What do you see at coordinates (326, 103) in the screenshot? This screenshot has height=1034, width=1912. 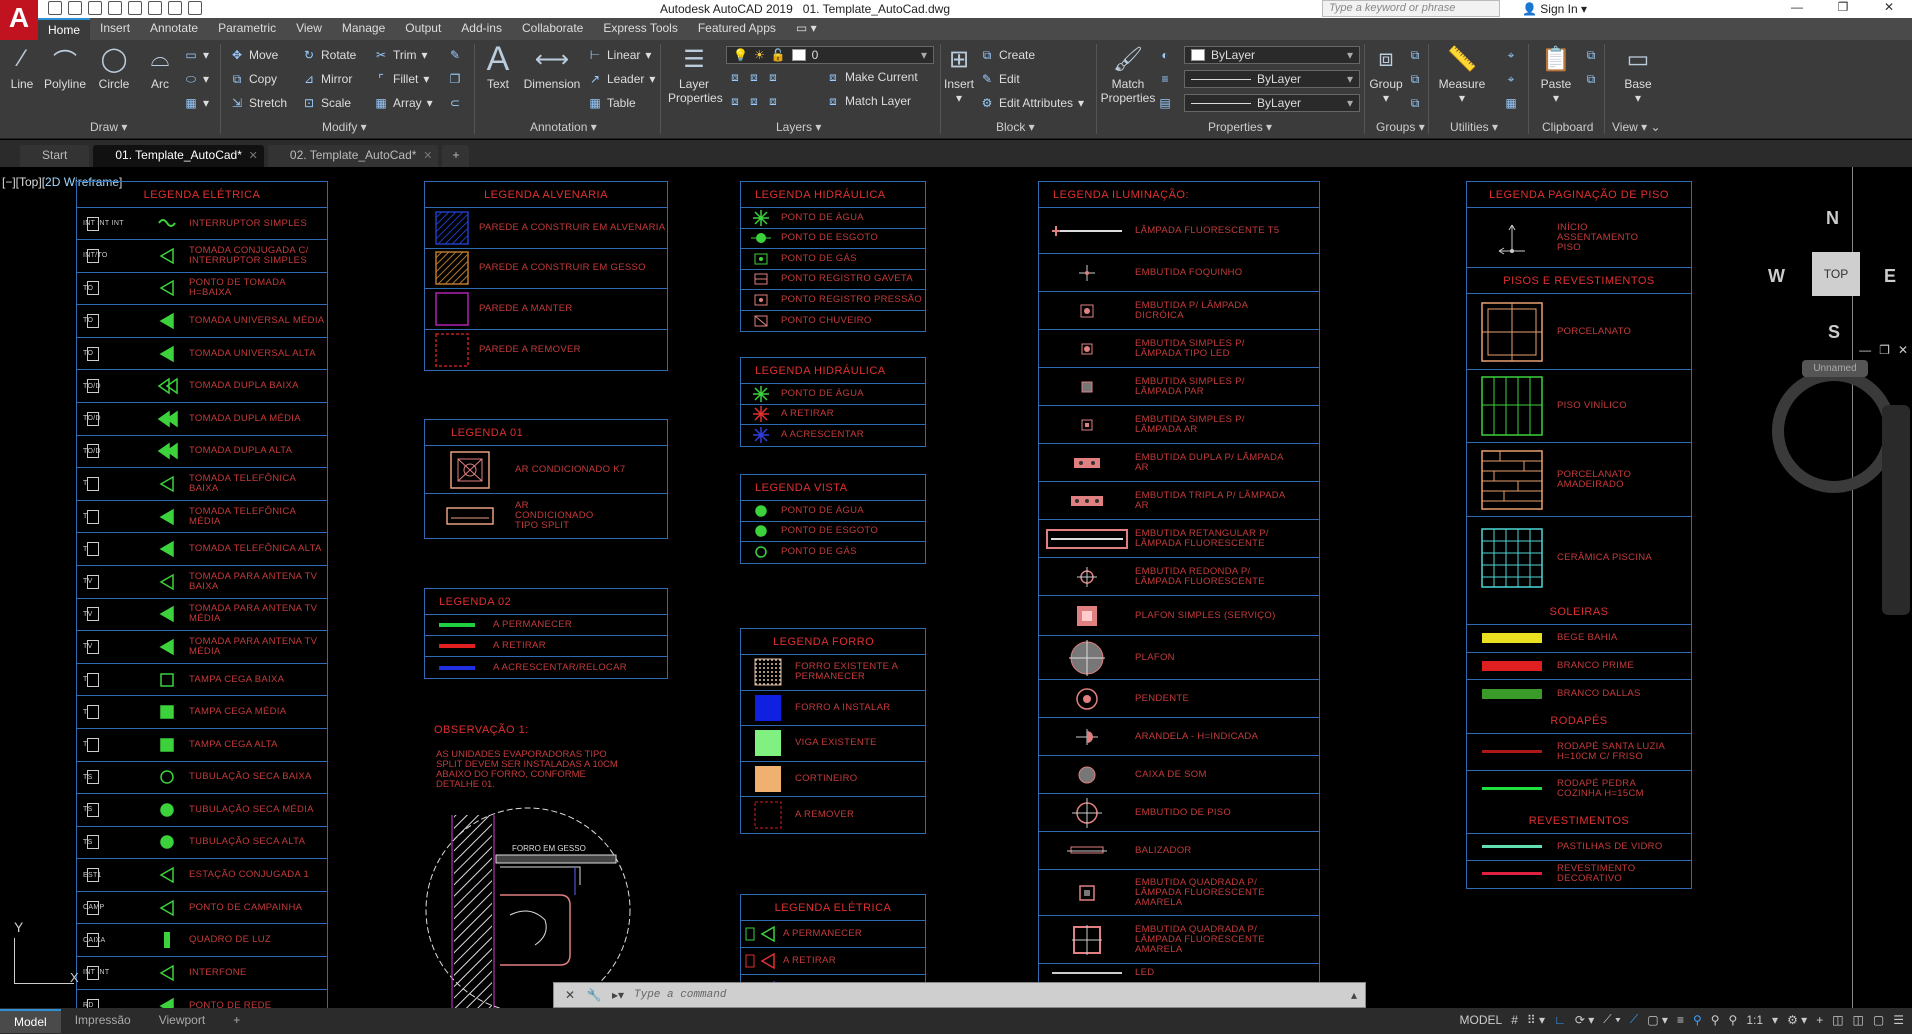 I see `scale-button: ⊡ Scale` at bounding box center [326, 103].